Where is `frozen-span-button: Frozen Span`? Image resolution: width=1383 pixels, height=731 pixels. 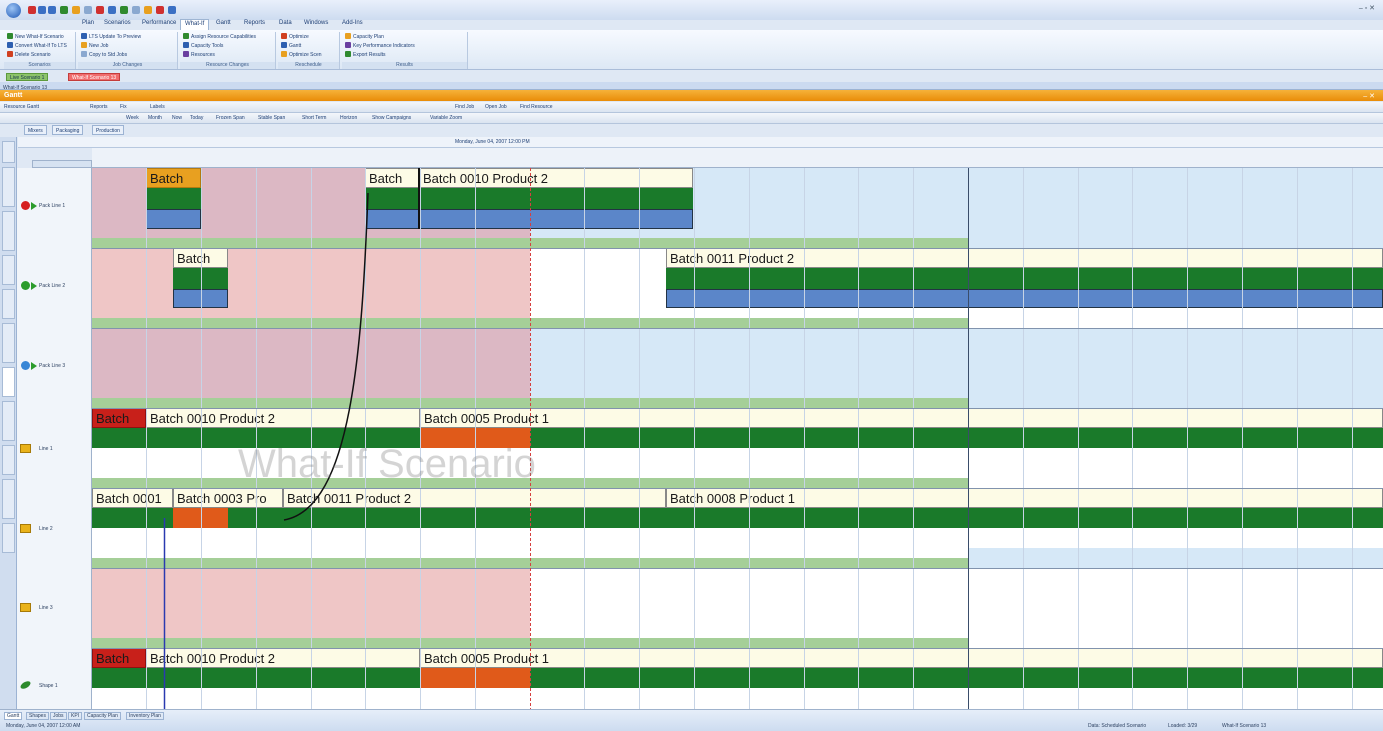
frozen-span-button: Frozen Span is located at coordinates (230, 118).